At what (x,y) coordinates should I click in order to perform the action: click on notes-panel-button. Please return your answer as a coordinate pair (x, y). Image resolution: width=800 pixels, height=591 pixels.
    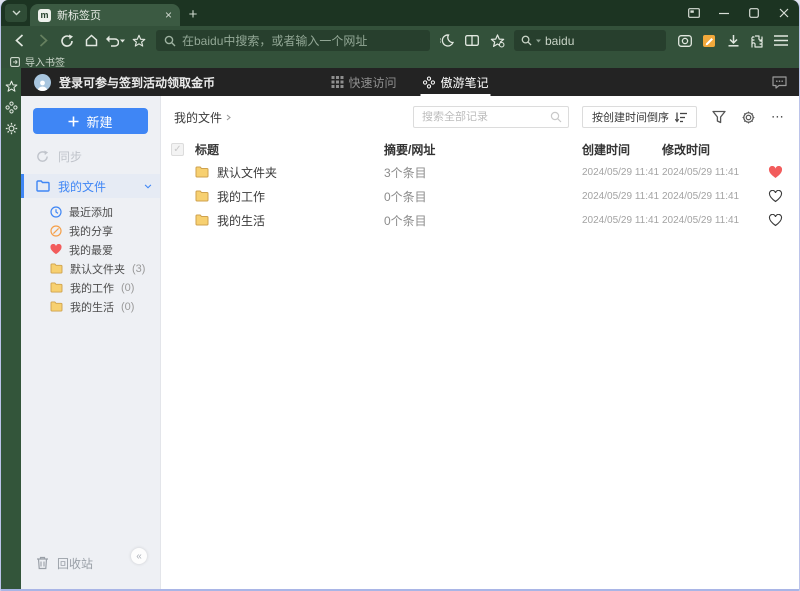
    Looking at the image, I should click on (11, 107).